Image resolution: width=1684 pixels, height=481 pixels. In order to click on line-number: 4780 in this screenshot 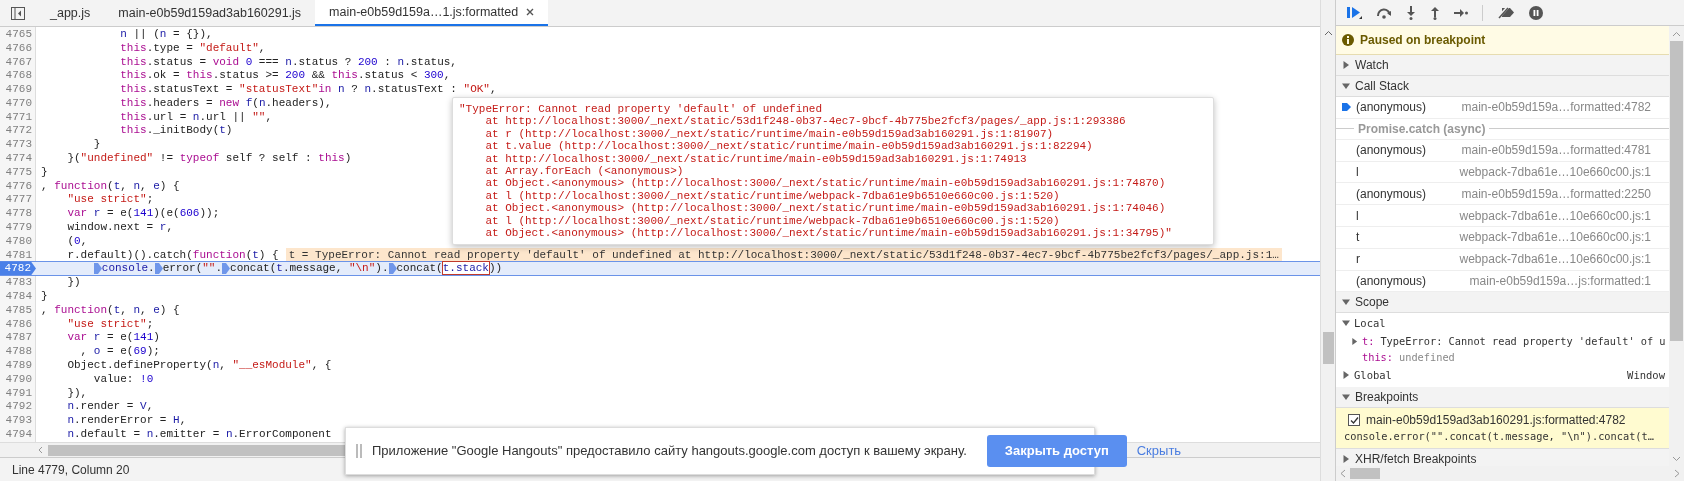, I will do `click(18, 240)`.